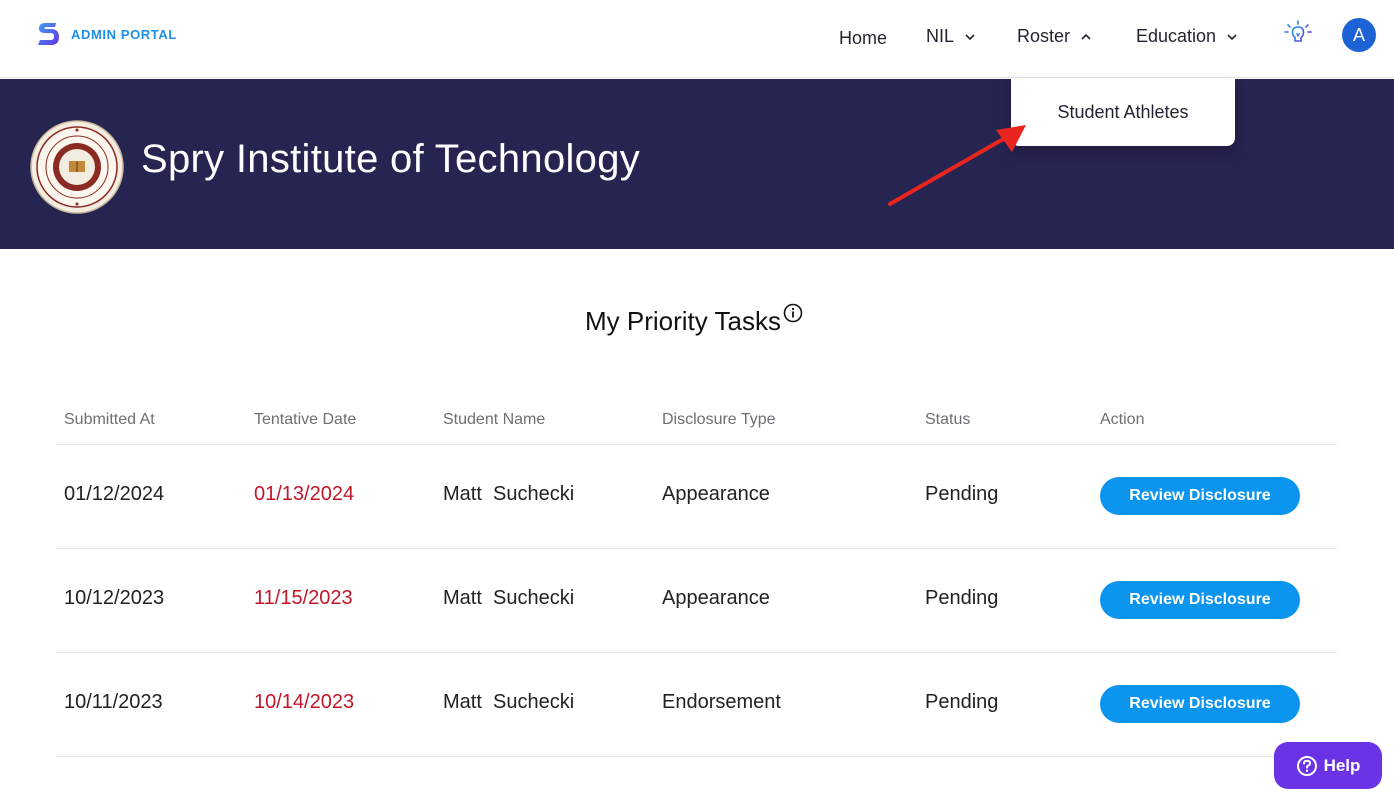 Image resolution: width=1394 pixels, height=798 pixels. What do you see at coordinates (1342, 765) in the screenshot?
I see `help-label: Help` at bounding box center [1342, 765].